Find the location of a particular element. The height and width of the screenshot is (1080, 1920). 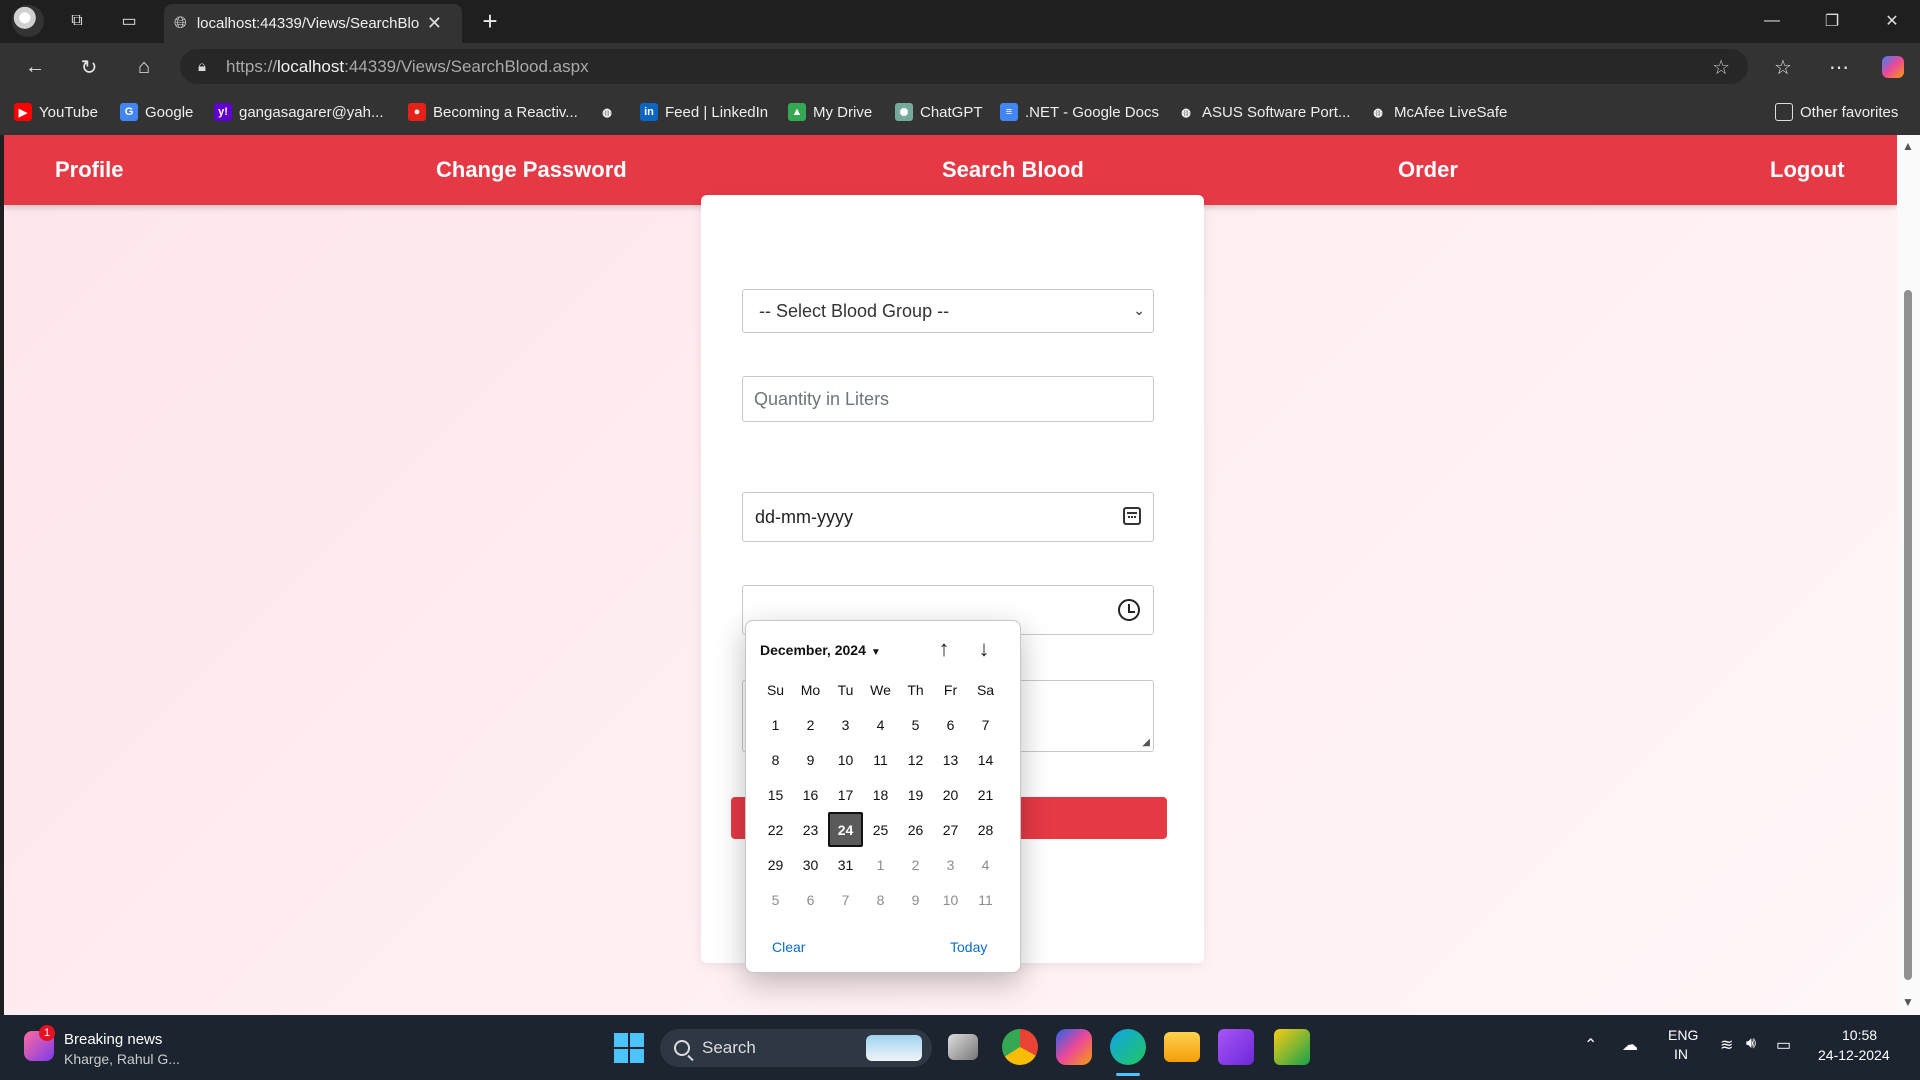

resize-handle-icon: ◢ is located at coordinates (1146, 742).